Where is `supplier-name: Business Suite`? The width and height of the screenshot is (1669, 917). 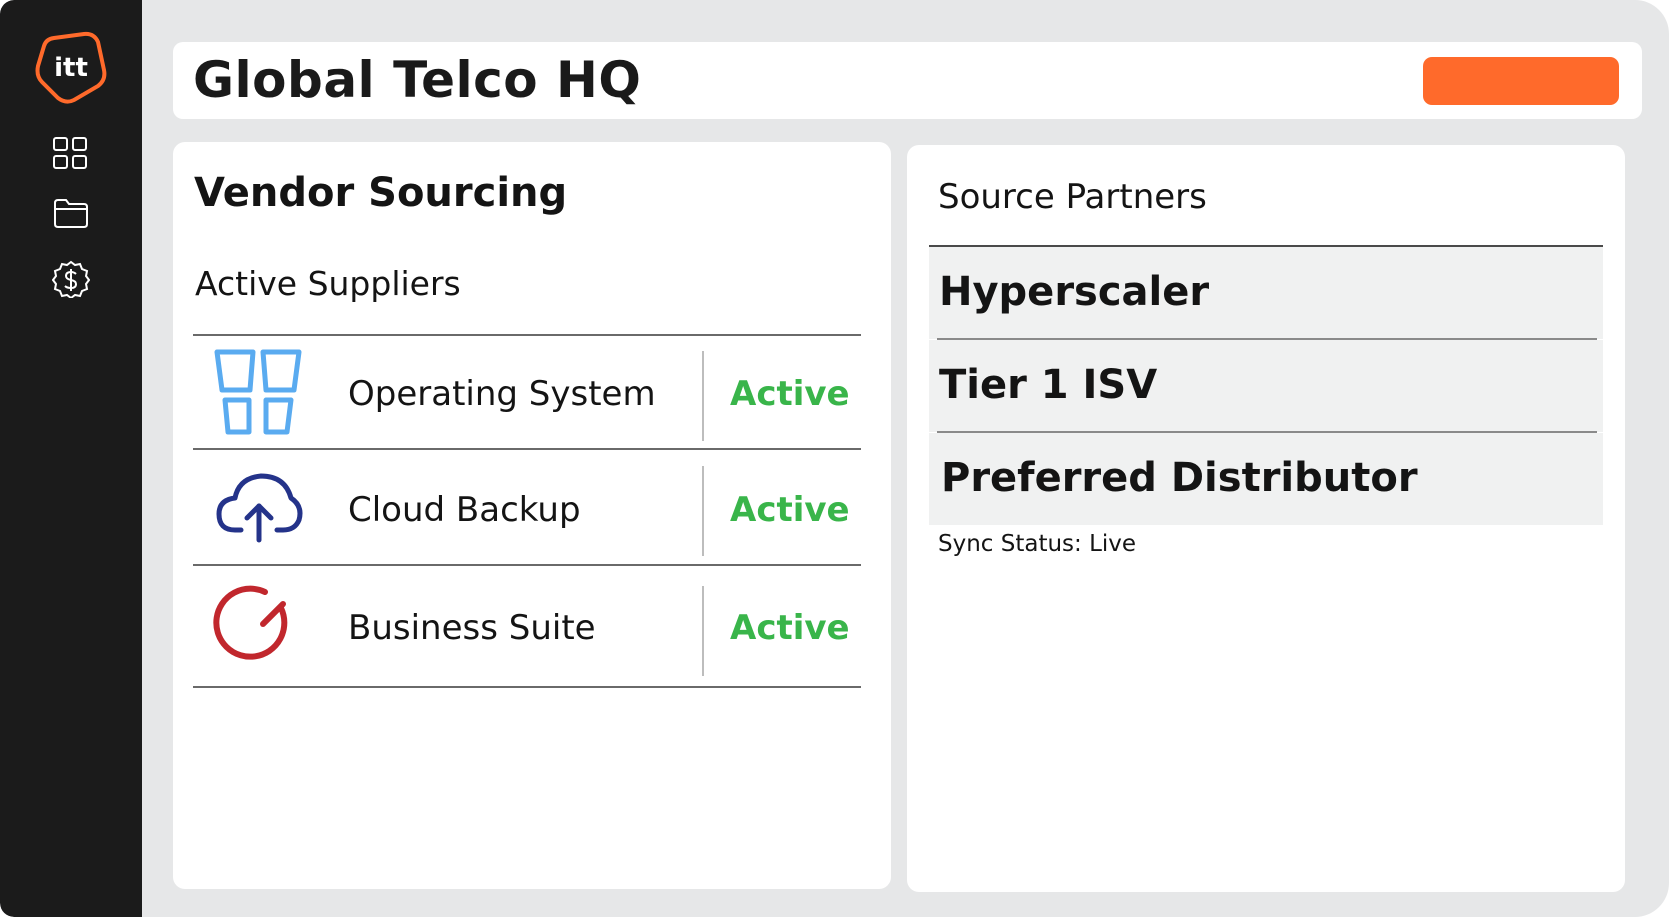
supplier-name: Business Suite is located at coordinates (472, 628).